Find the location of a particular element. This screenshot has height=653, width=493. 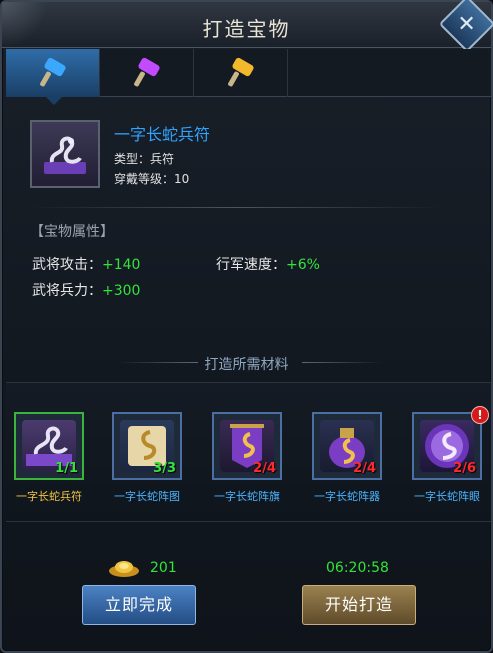

treasure-name: 一字长蛇兵符 is located at coordinates (162, 134).